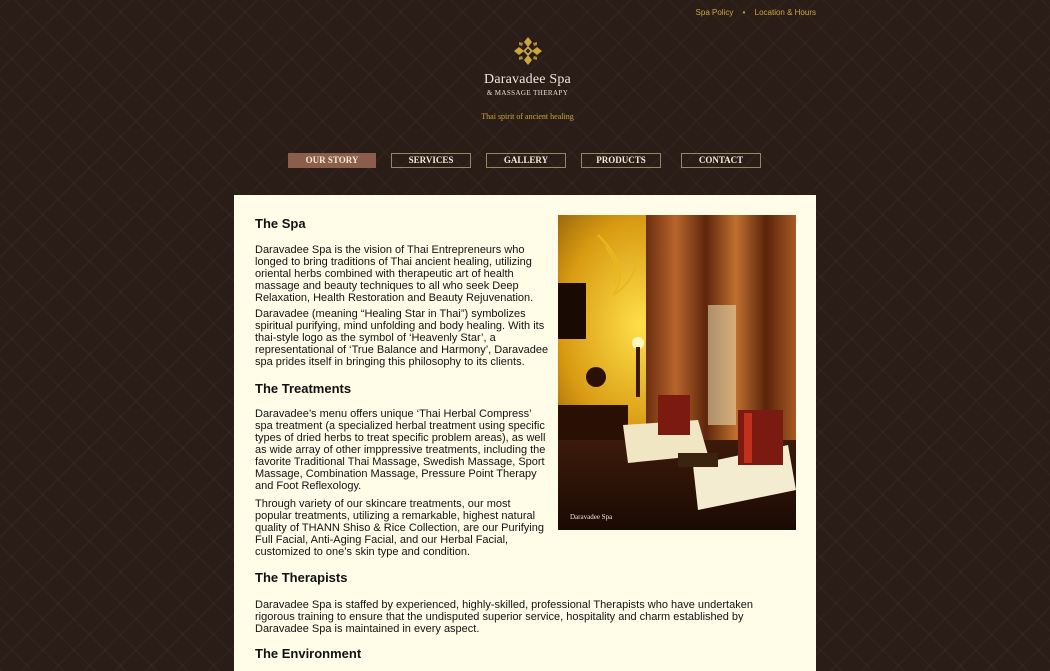 The image size is (1050, 671). Describe the element at coordinates (785, 12) in the screenshot. I see `location-hours-link: Location & Hours` at that location.